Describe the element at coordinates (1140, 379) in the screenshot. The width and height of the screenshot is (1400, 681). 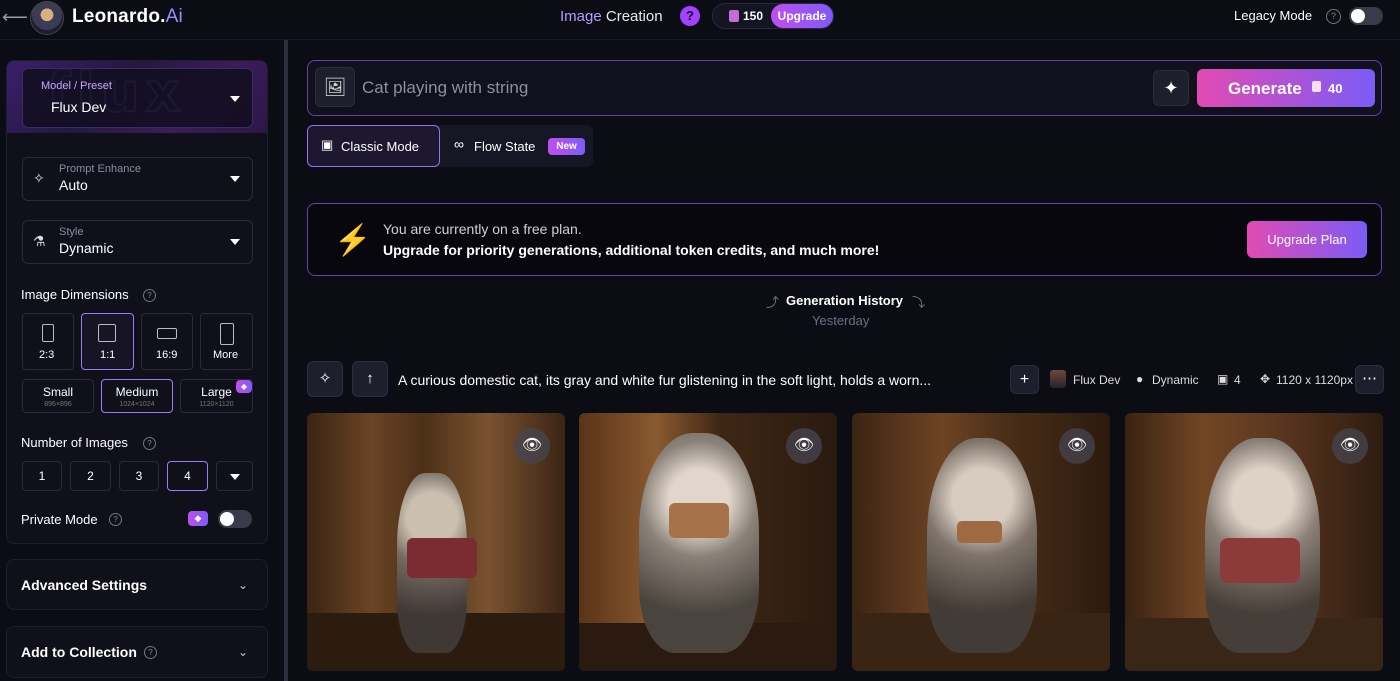
I see `drop-icon: ●` at that location.